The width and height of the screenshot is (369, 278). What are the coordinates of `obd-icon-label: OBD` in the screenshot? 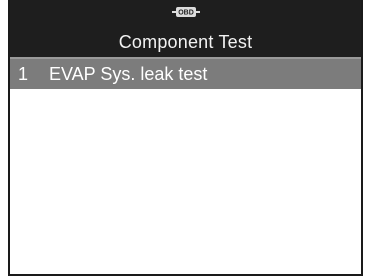 It's located at (186, 13).